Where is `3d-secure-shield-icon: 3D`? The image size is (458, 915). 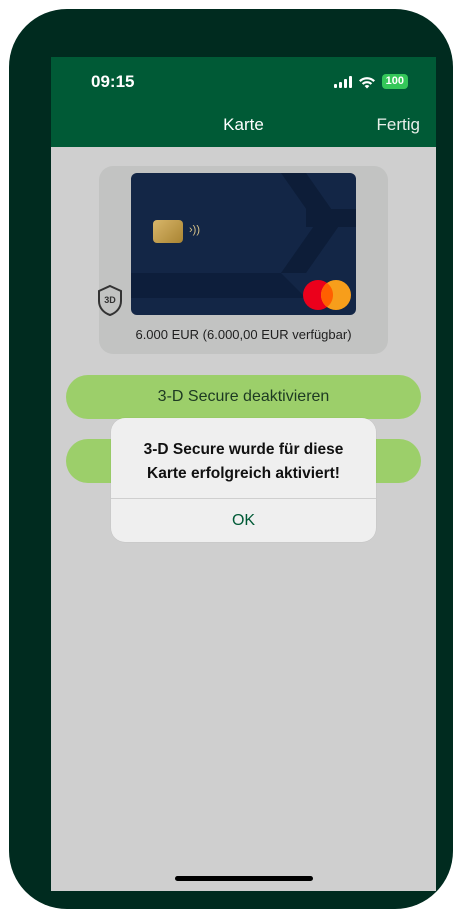
3d-secure-shield-icon: 3D is located at coordinates (110, 300).